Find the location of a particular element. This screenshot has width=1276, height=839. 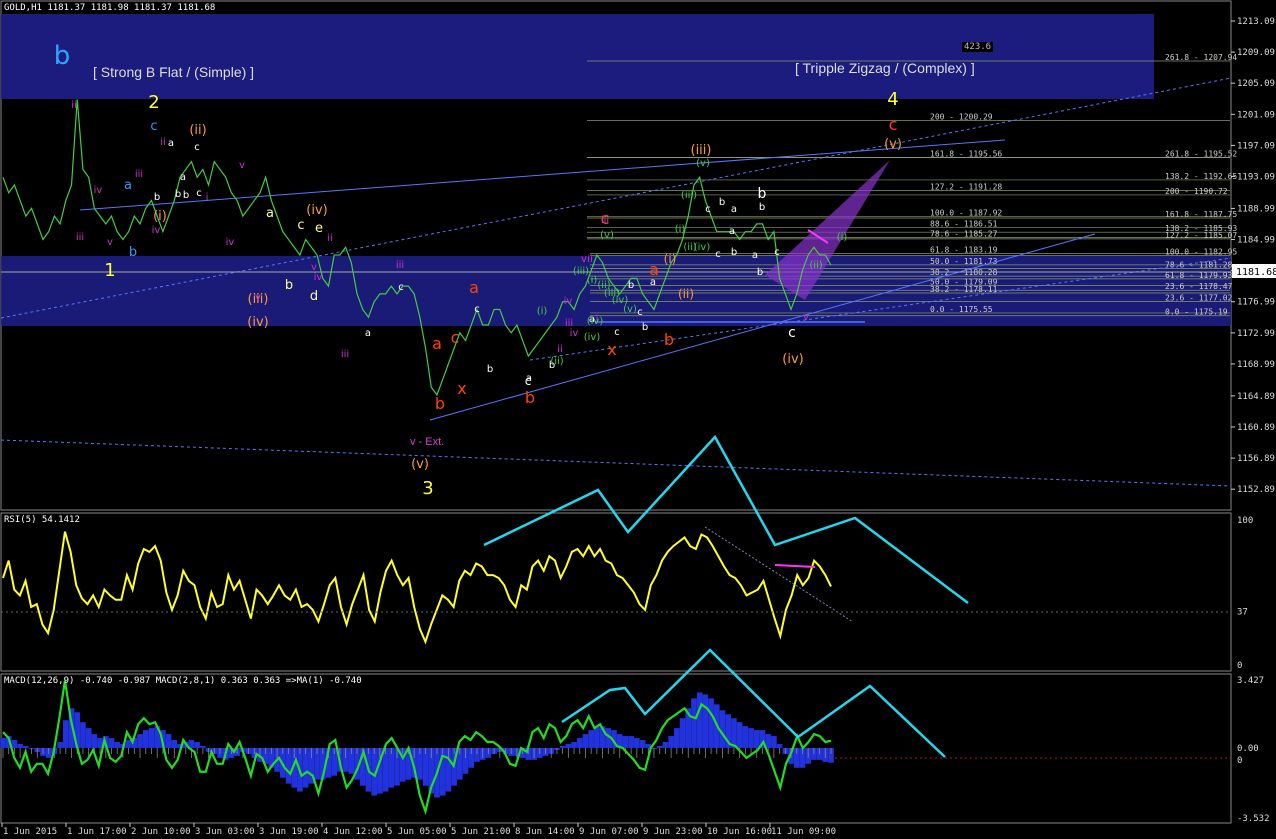

upper-target-zone is located at coordinates (577, 56).